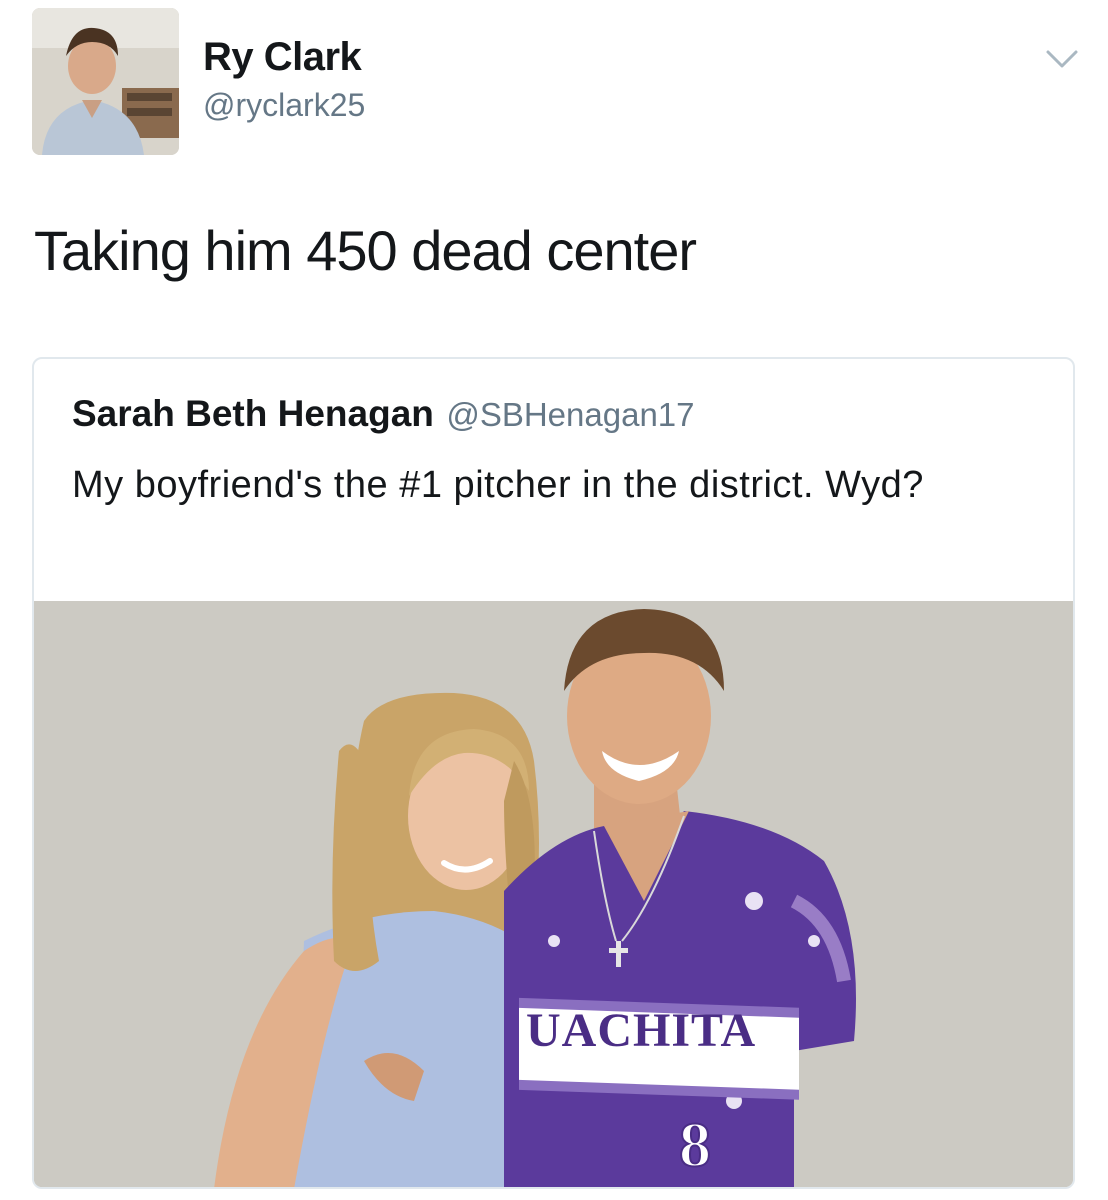  I want to click on author-display-name: Ry Clark, so click(284, 57).